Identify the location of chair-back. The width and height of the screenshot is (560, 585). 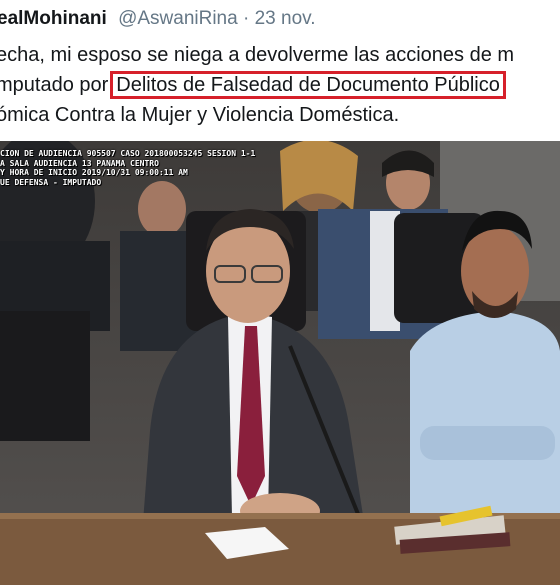
(45, 376).